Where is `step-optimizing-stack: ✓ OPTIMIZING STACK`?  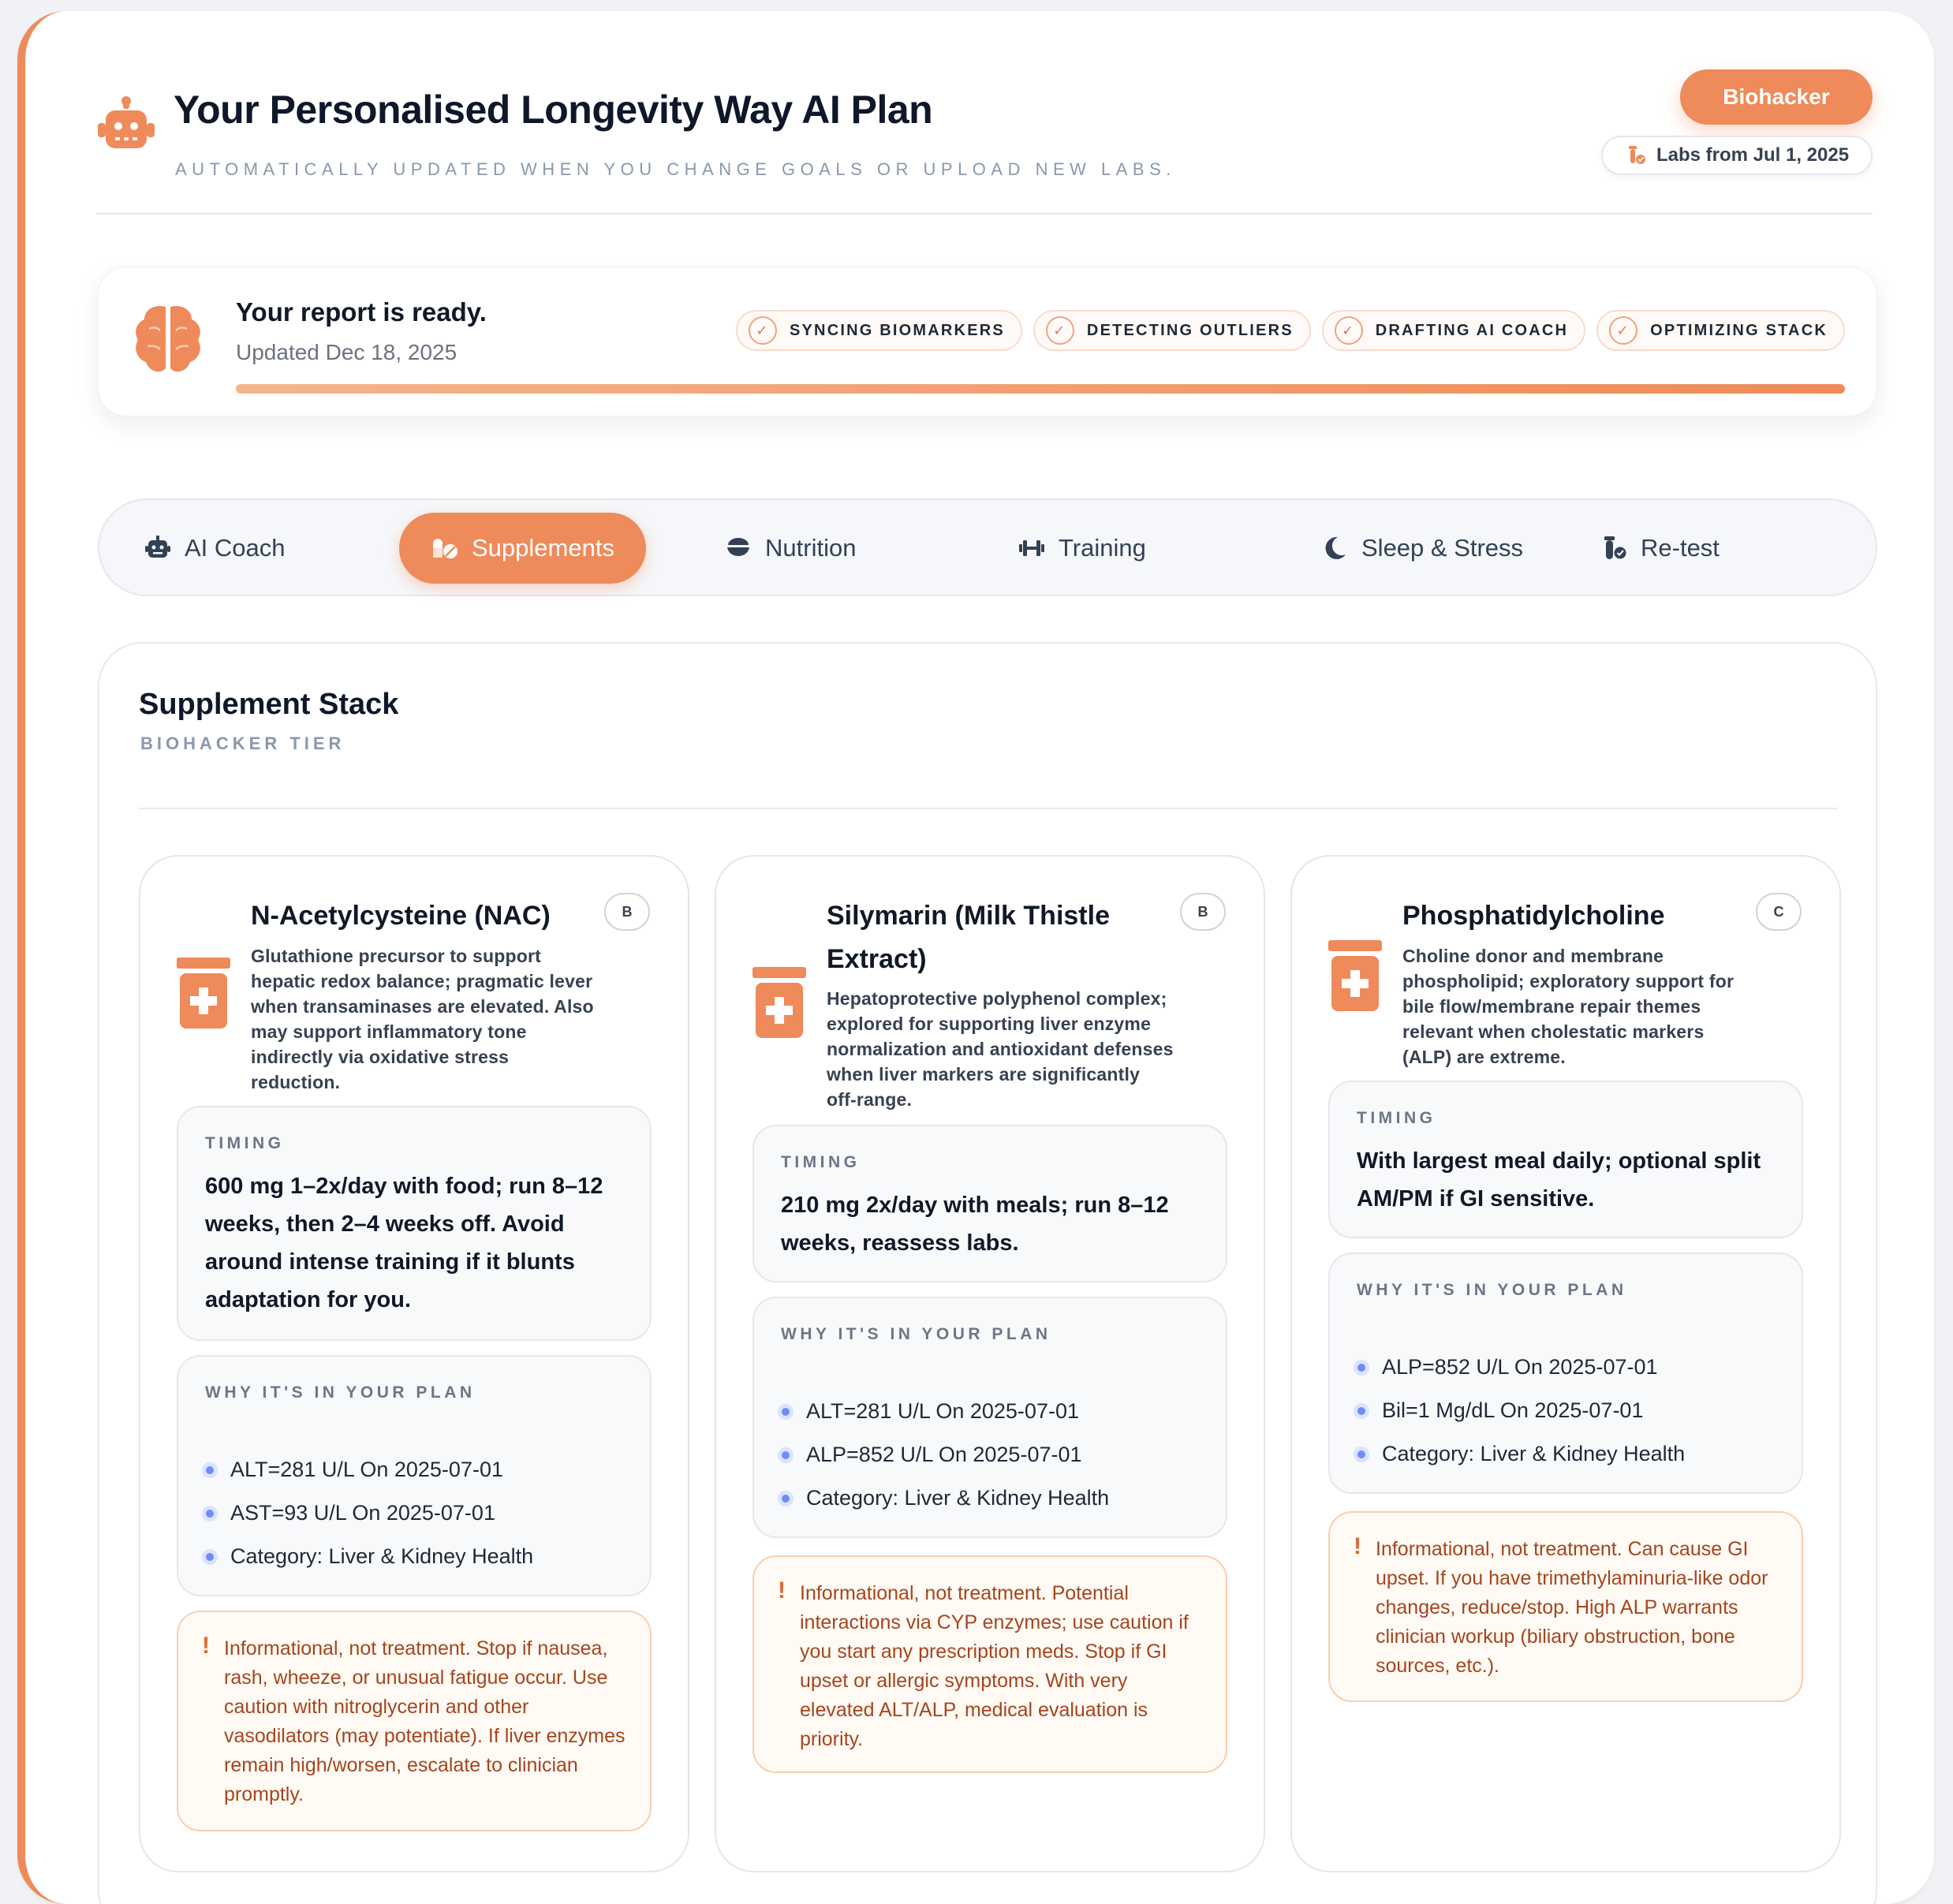 step-optimizing-stack: ✓ OPTIMIZING STACK is located at coordinates (1720, 330).